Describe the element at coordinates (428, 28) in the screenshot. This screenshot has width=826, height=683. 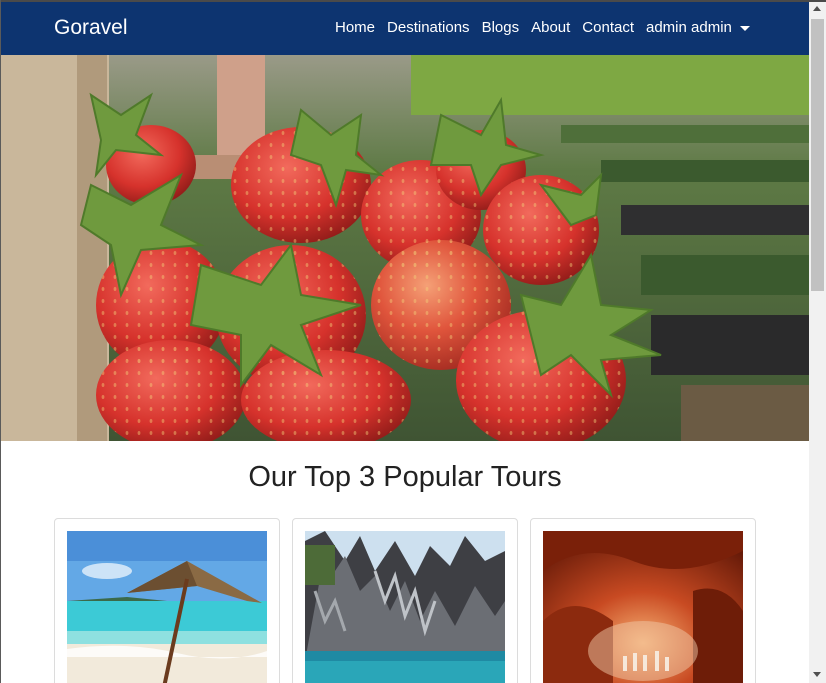
I see `nav-destinations: Destinations` at that location.